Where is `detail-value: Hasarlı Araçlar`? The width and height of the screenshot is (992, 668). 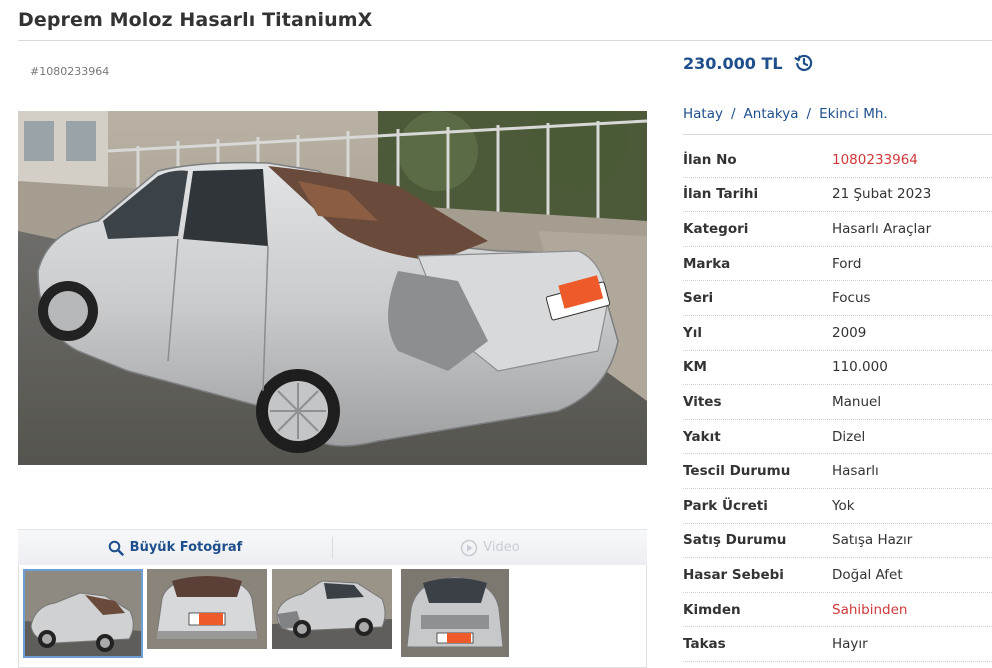
detail-value: Hasarlı Araçlar is located at coordinates (882, 228).